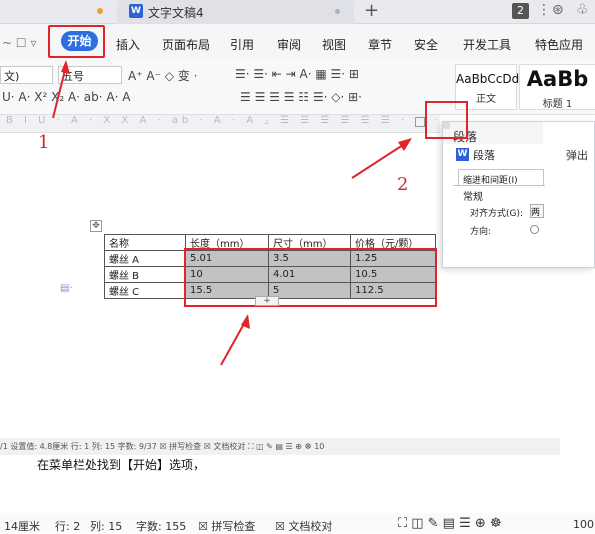  I want to click on status-row: 行: 2, so click(68, 526).